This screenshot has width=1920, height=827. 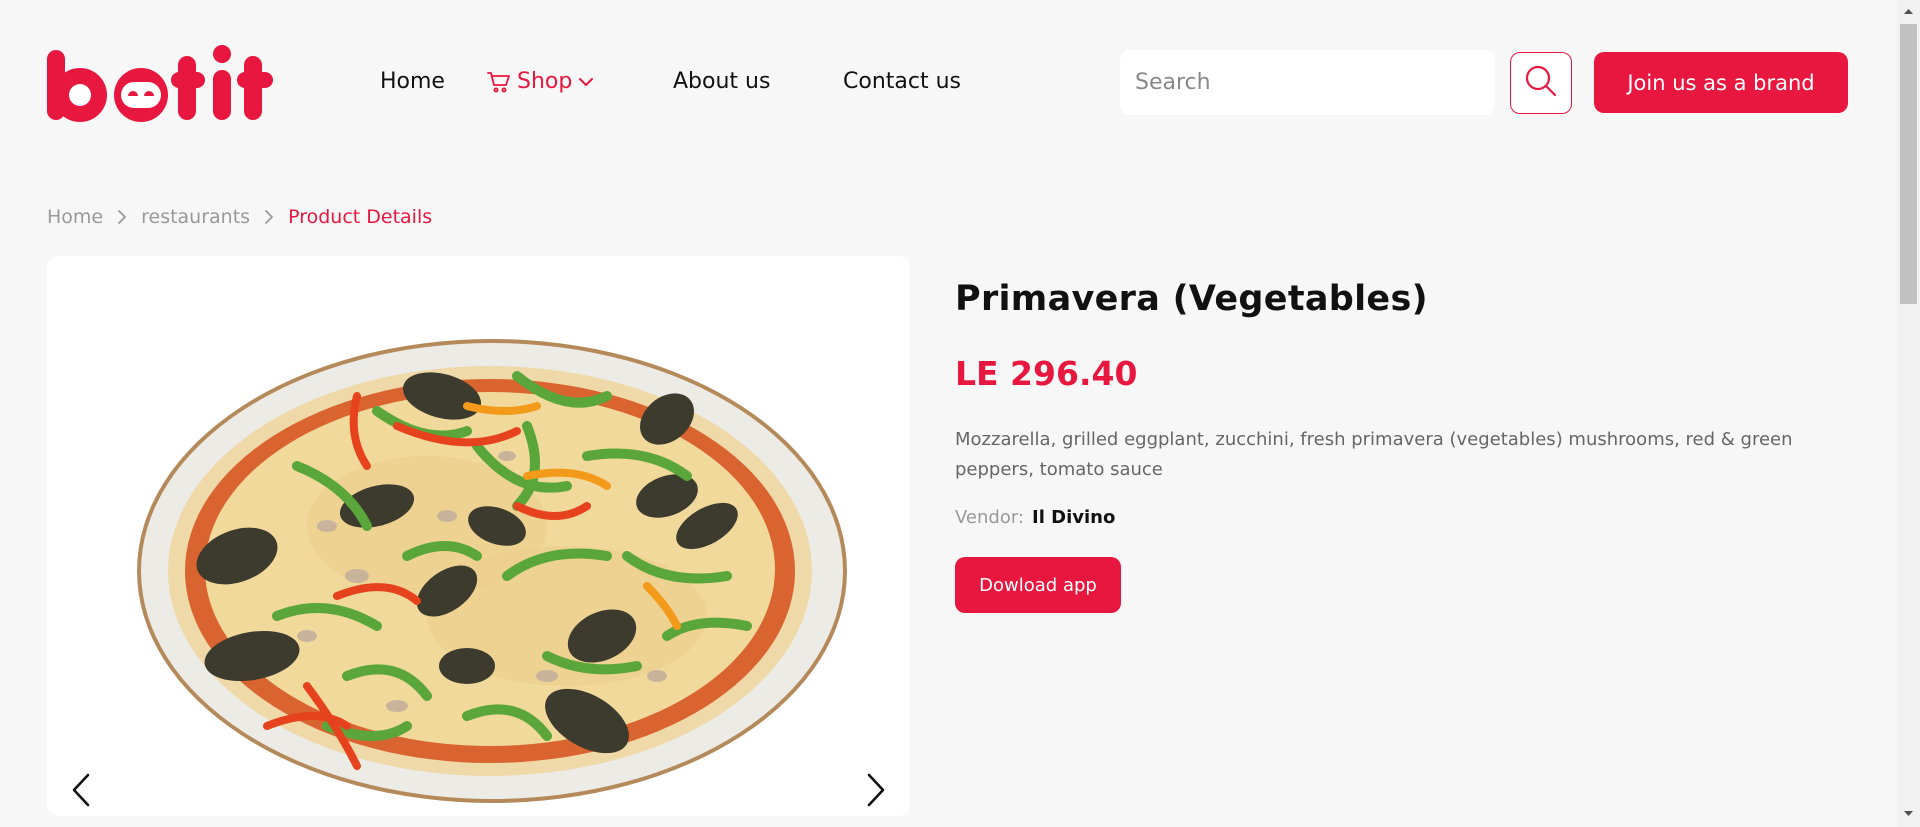 I want to click on nav-about: About us, so click(x=721, y=82).